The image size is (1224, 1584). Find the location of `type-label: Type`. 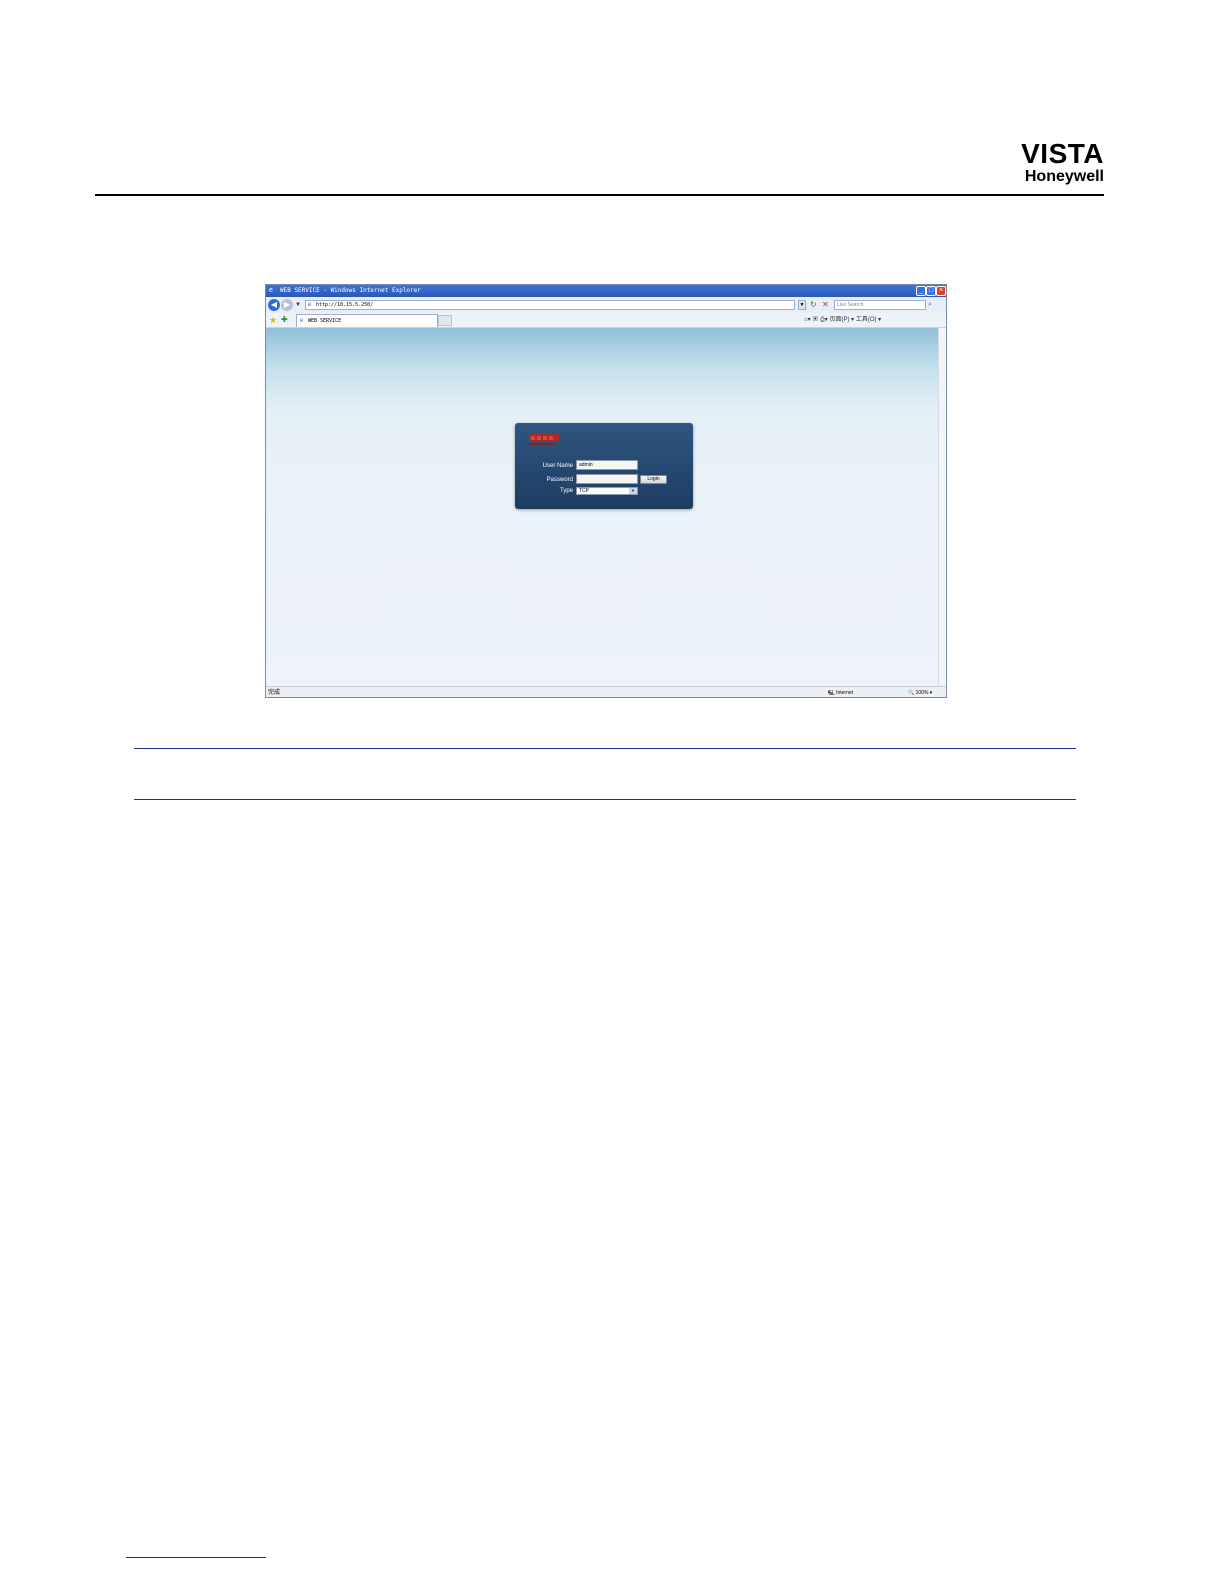

type-label: Type is located at coordinates (566, 491).